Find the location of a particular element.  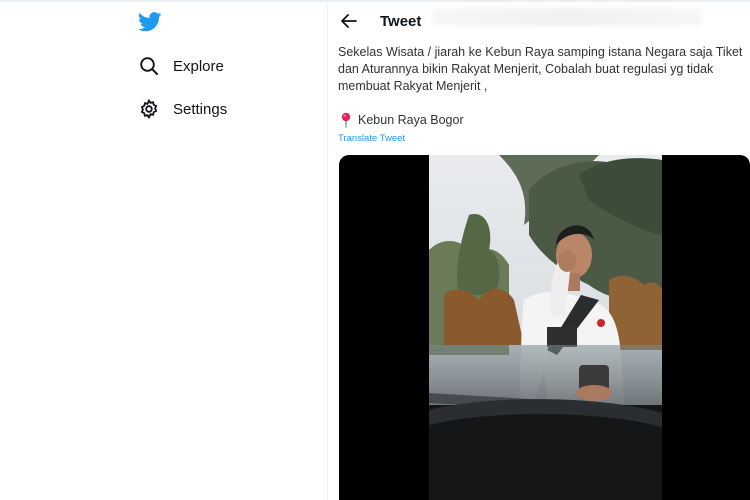

sidebar-item-label: Explore is located at coordinates (198, 66).